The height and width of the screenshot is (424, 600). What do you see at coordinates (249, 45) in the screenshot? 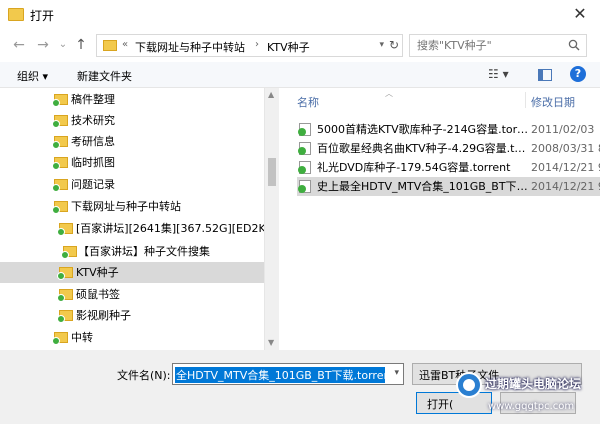
I see `address-bar: « 下载网址与种子中转站 › KTV种子 ▾ ↻` at bounding box center [249, 45].